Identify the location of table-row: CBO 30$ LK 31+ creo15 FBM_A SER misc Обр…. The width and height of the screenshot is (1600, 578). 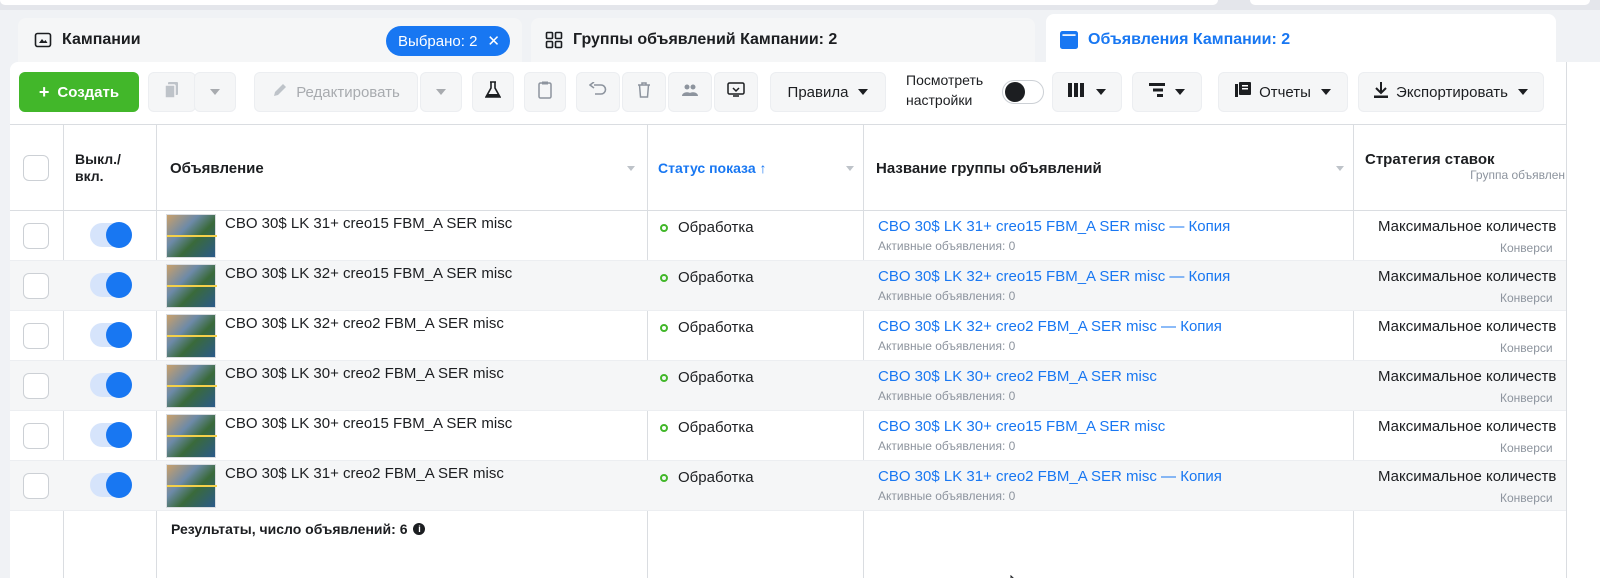
(788, 236).